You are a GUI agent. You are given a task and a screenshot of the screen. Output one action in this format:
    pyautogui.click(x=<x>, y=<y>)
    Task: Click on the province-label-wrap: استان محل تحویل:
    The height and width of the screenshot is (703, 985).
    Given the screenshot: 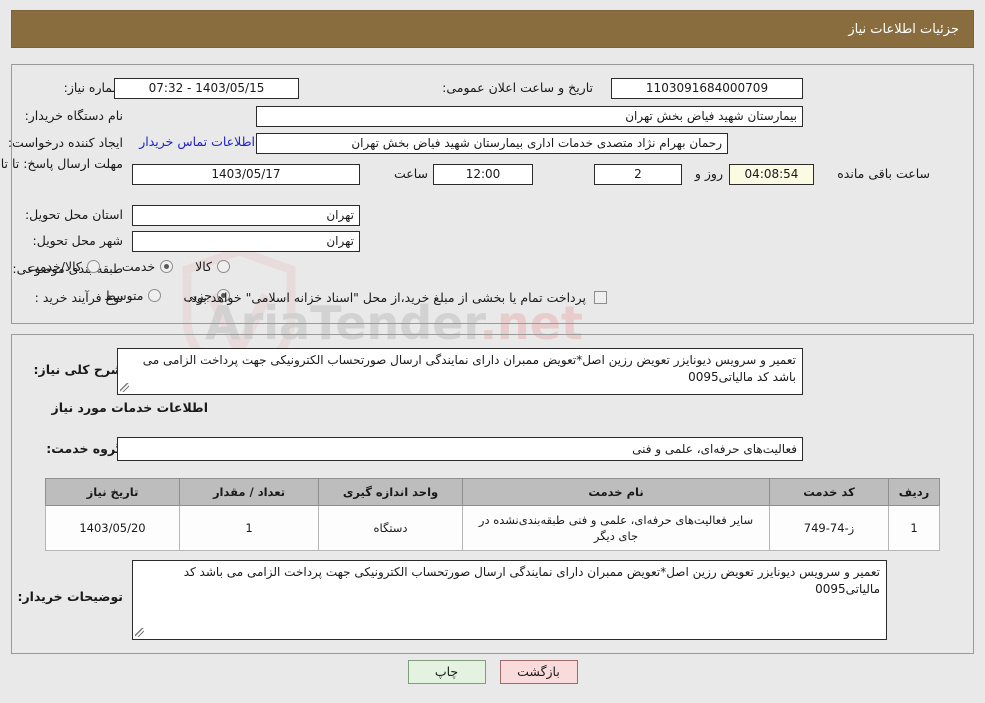 What is the action you would take?
    pyautogui.click(x=74, y=214)
    